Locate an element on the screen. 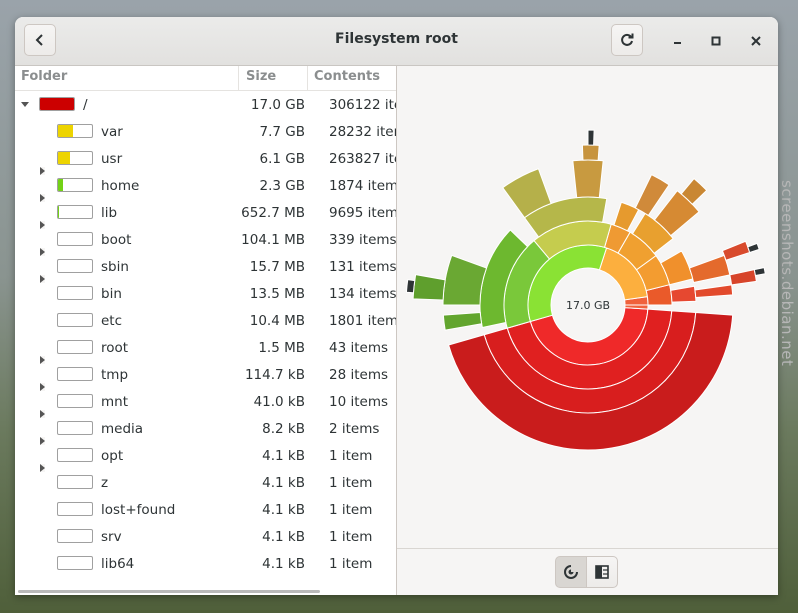  folder-name: tmp is located at coordinates (115, 375).